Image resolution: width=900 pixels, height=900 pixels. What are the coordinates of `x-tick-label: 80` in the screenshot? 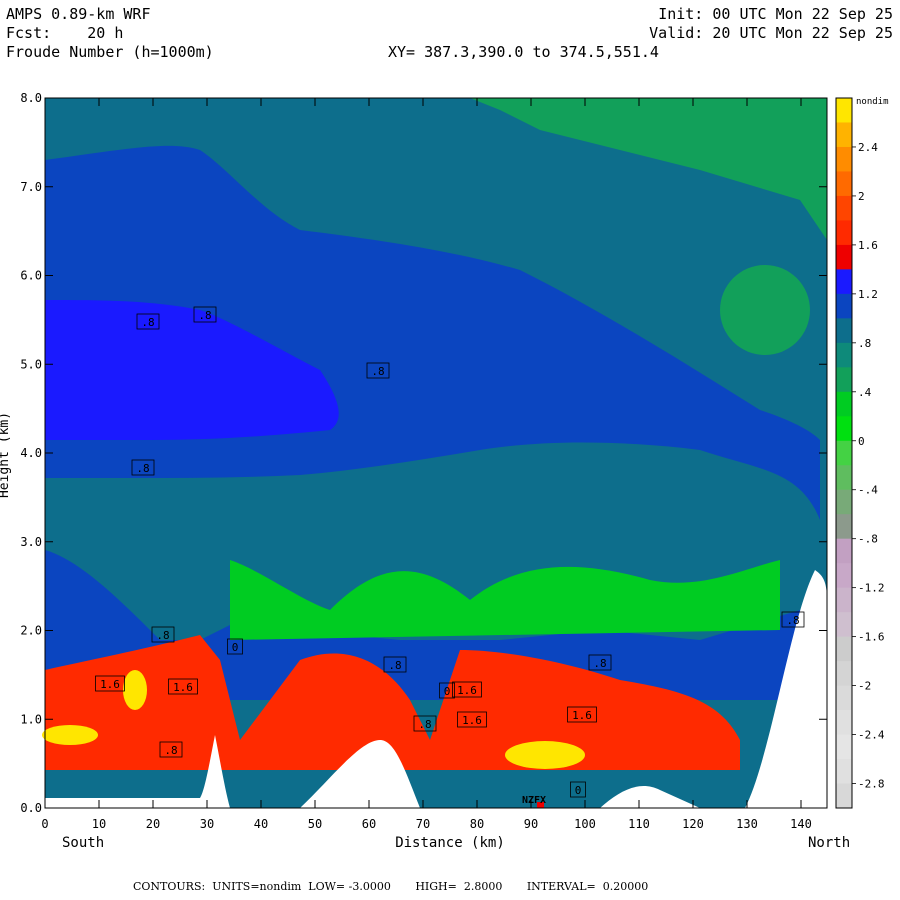 It's located at (477, 824).